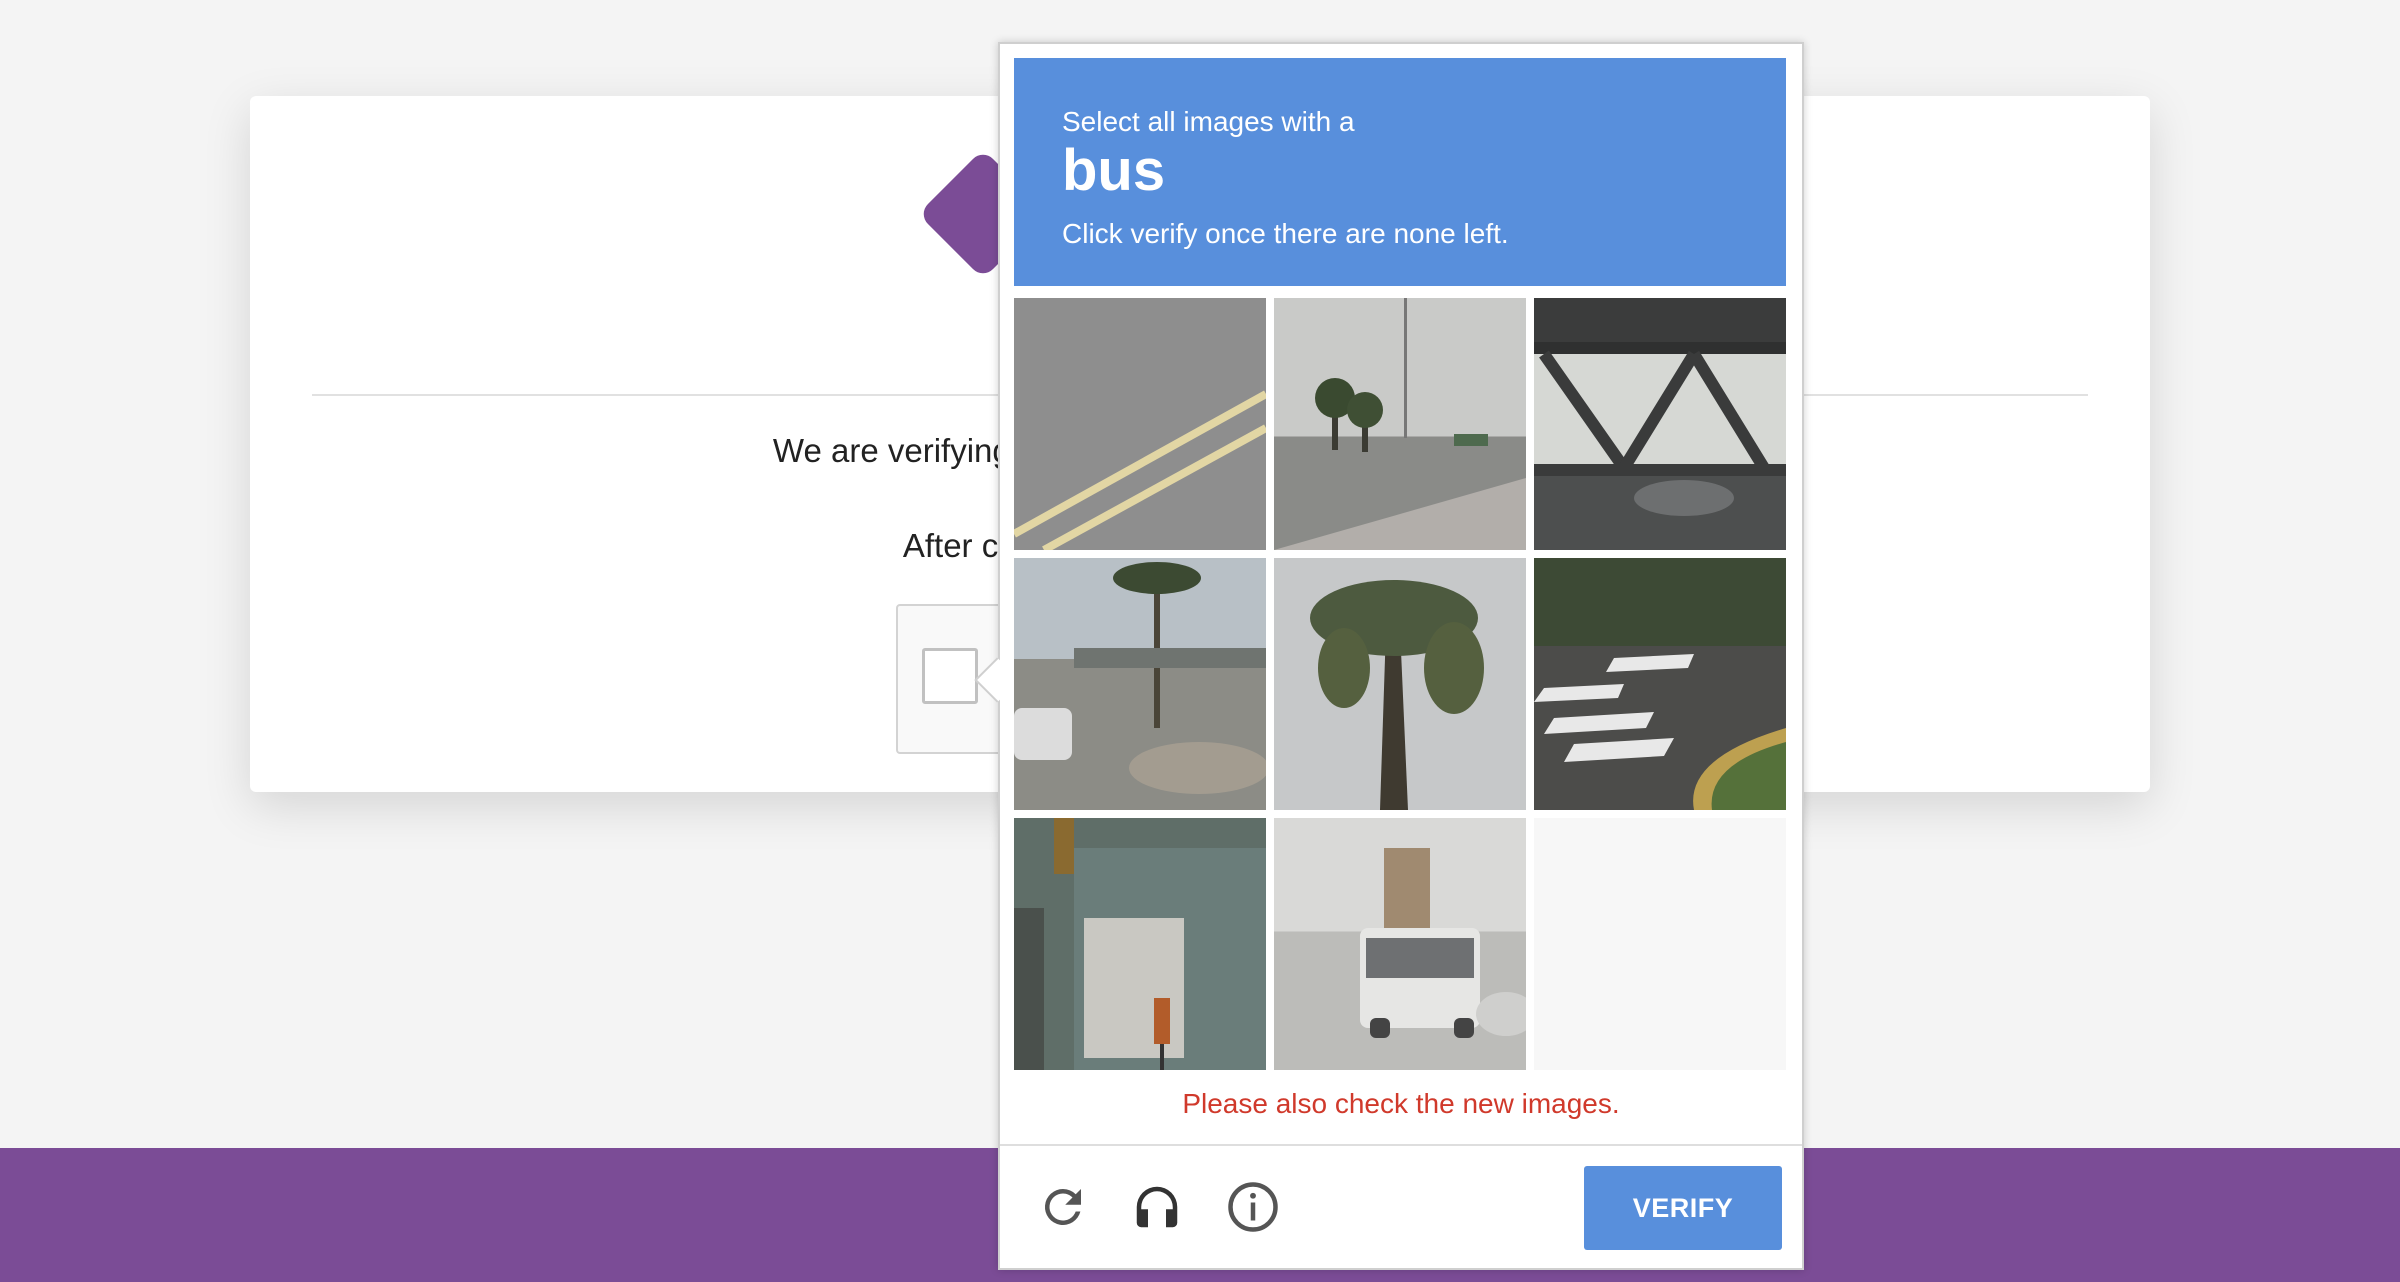 The height and width of the screenshot is (1282, 2400). I want to click on reload-icon, so click(1062, 1207).